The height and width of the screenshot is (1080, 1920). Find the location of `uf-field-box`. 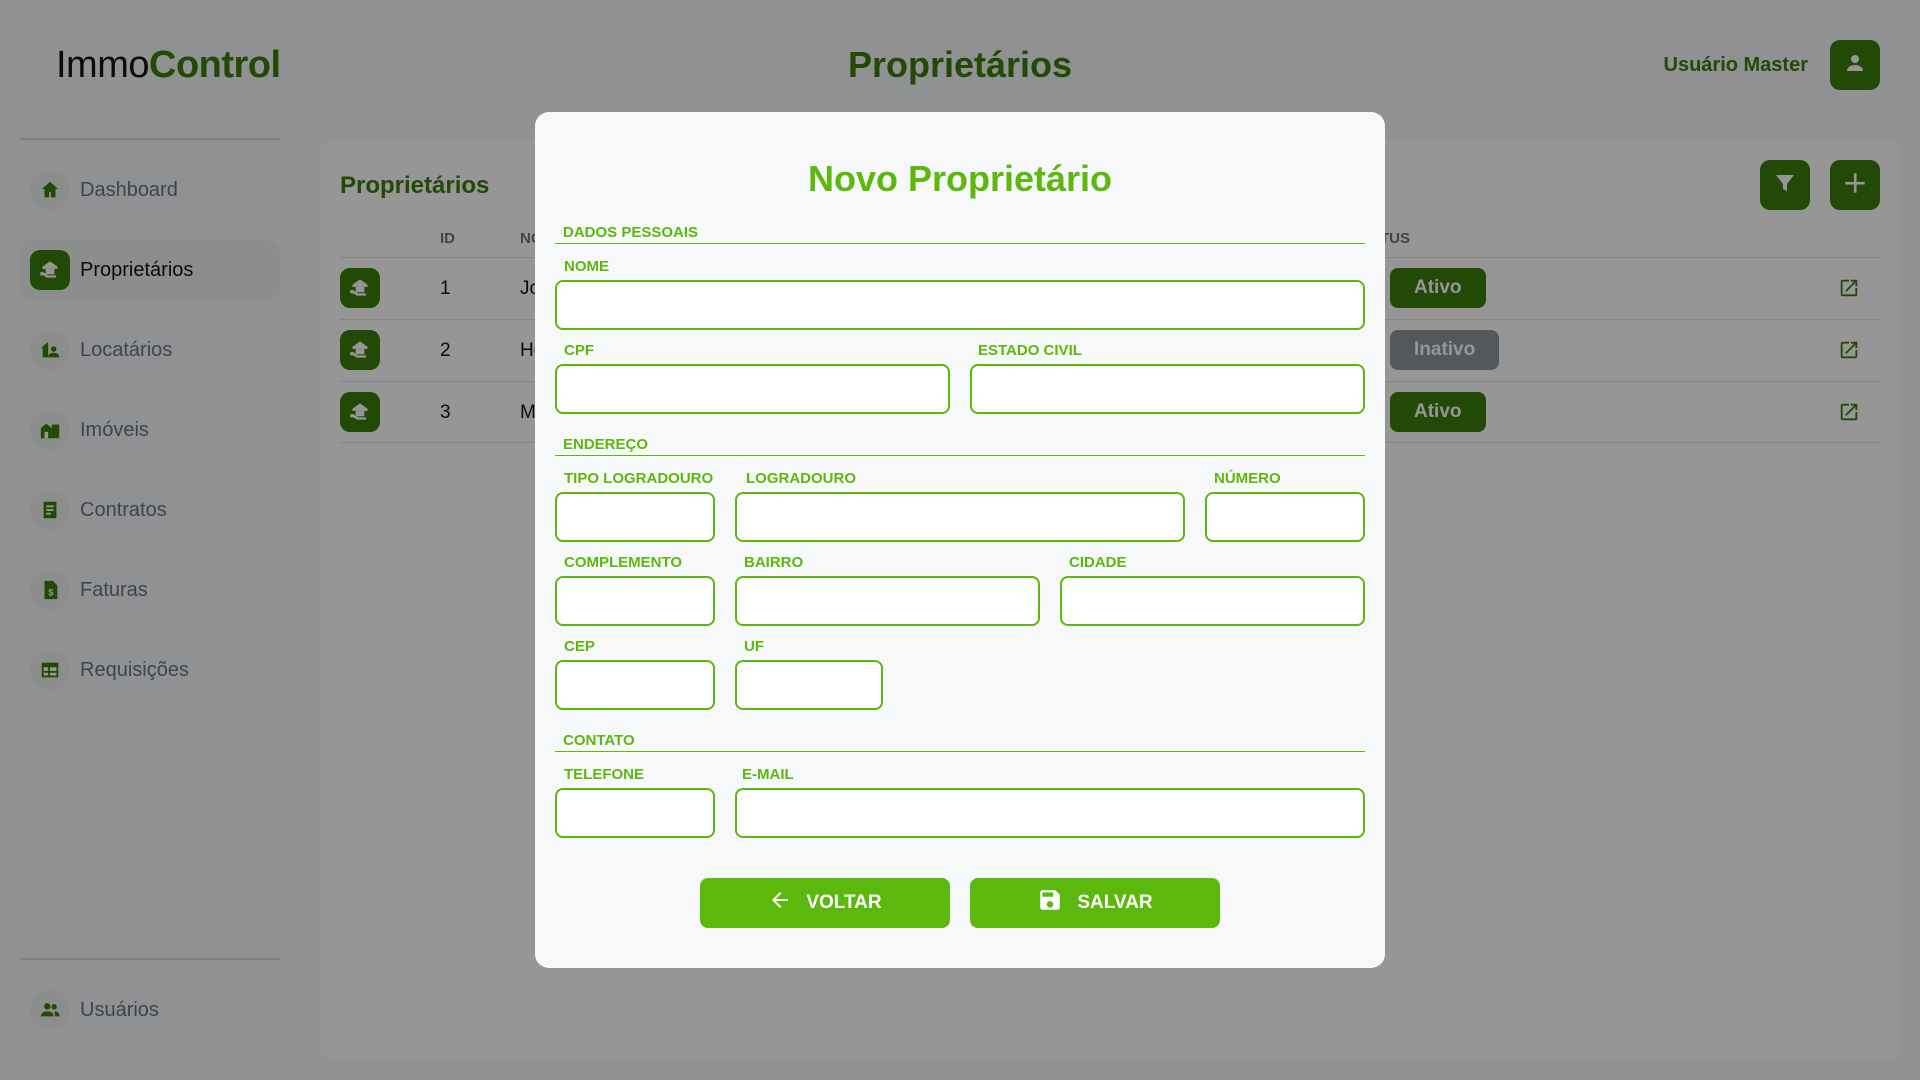

uf-field-box is located at coordinates (809, 685).